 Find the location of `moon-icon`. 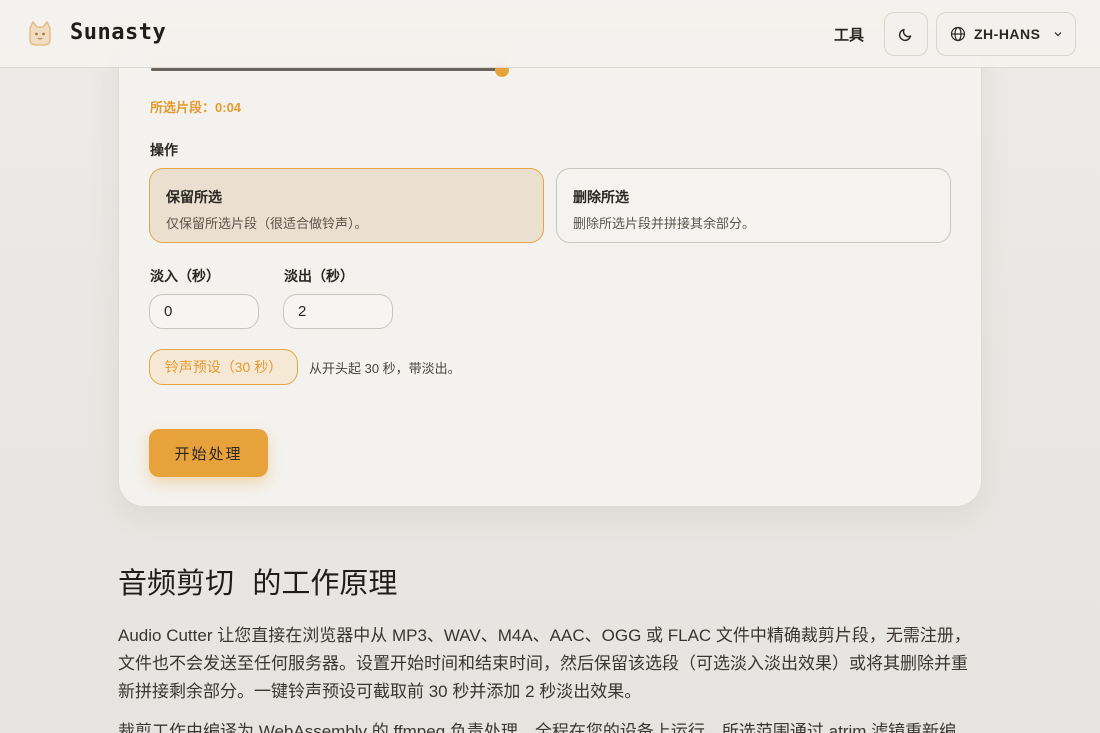

moon-icon is located at coordinates (905, 35).